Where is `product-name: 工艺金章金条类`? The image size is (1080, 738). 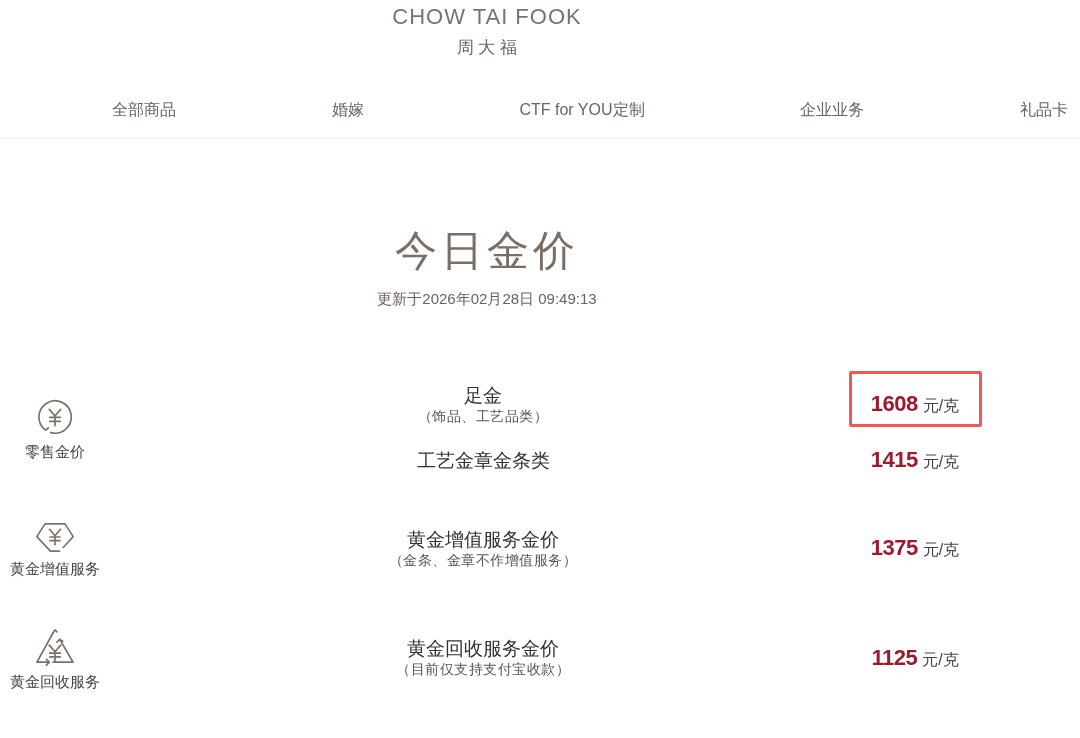
product-name: 工艺金章金条类 is located at coordinates (483, 460).